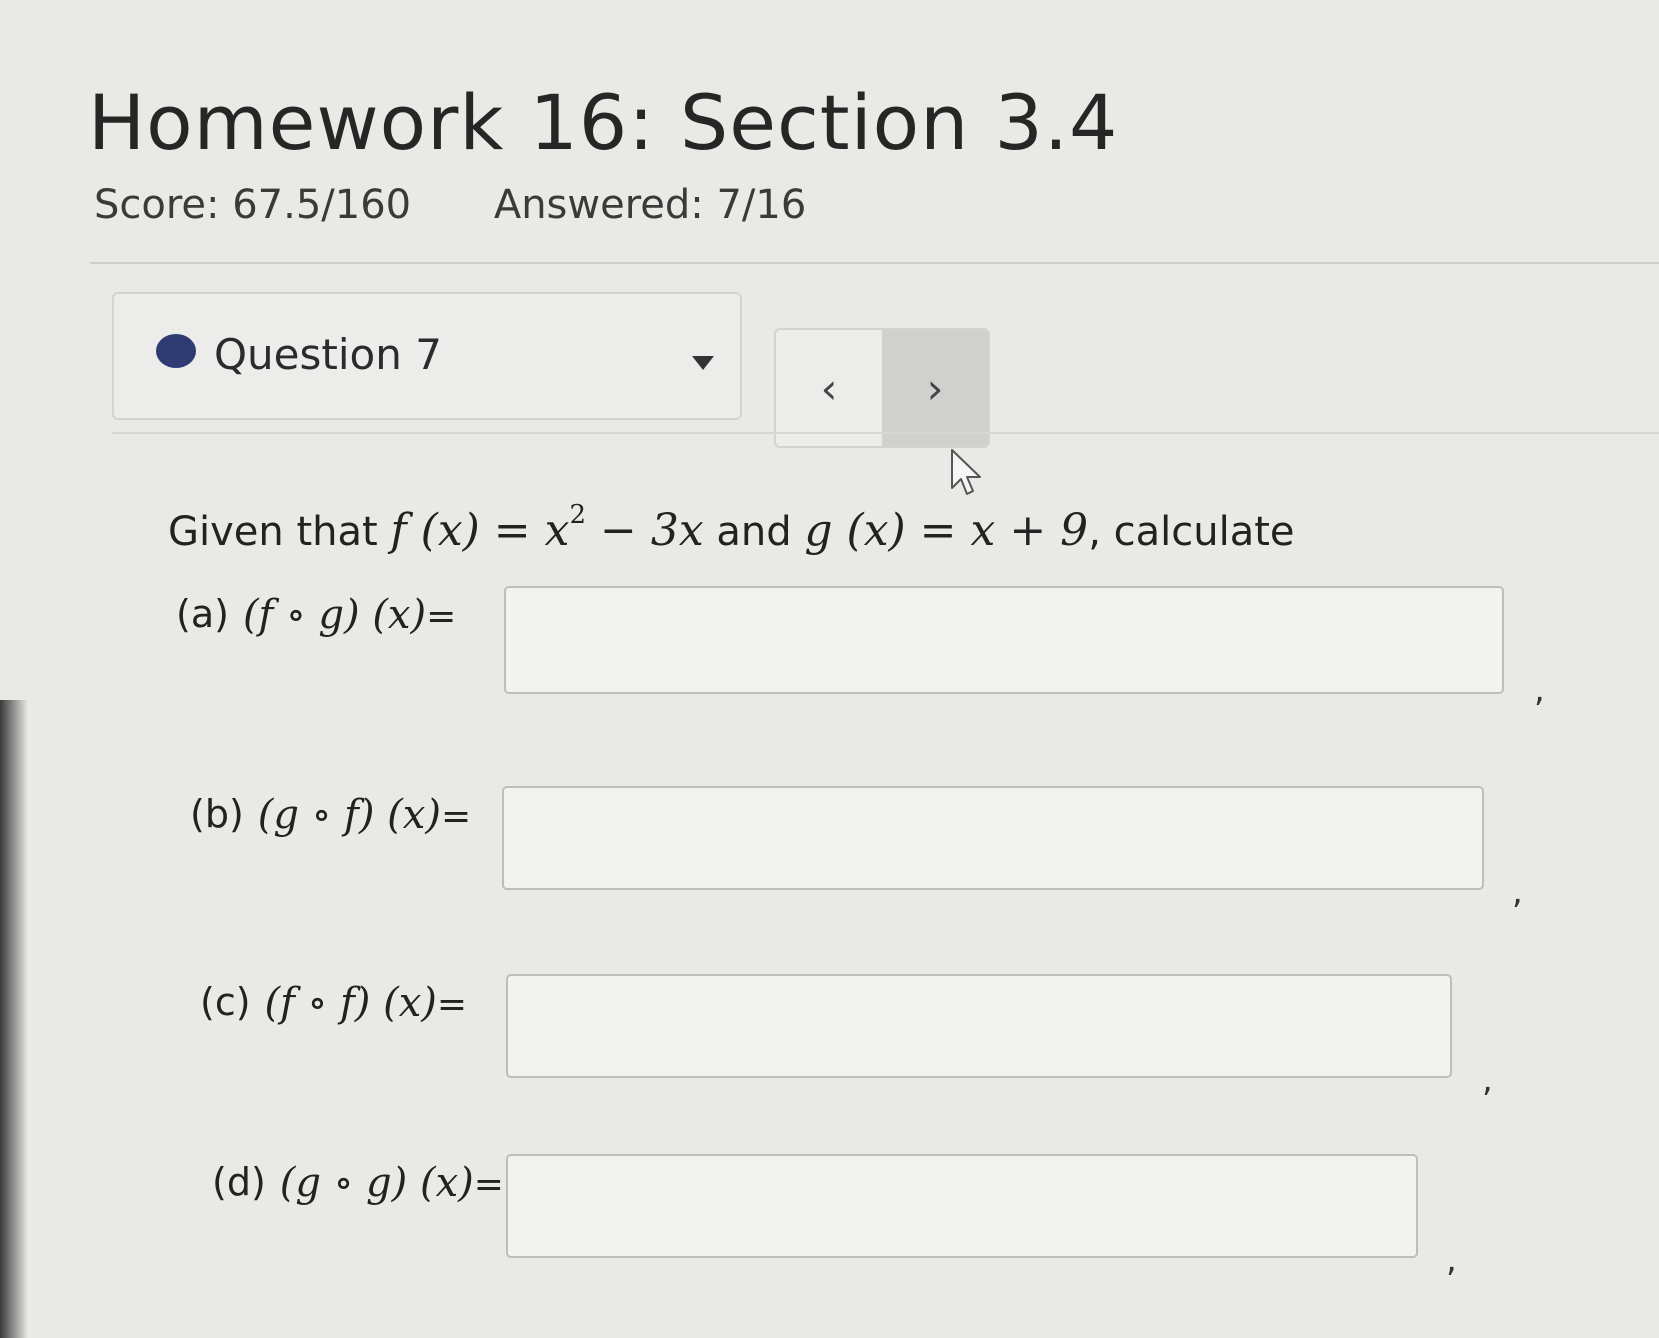 The height and width of the screenshot is (1338, 1659). I want to click on status-dot-icon, so click(176, 351).